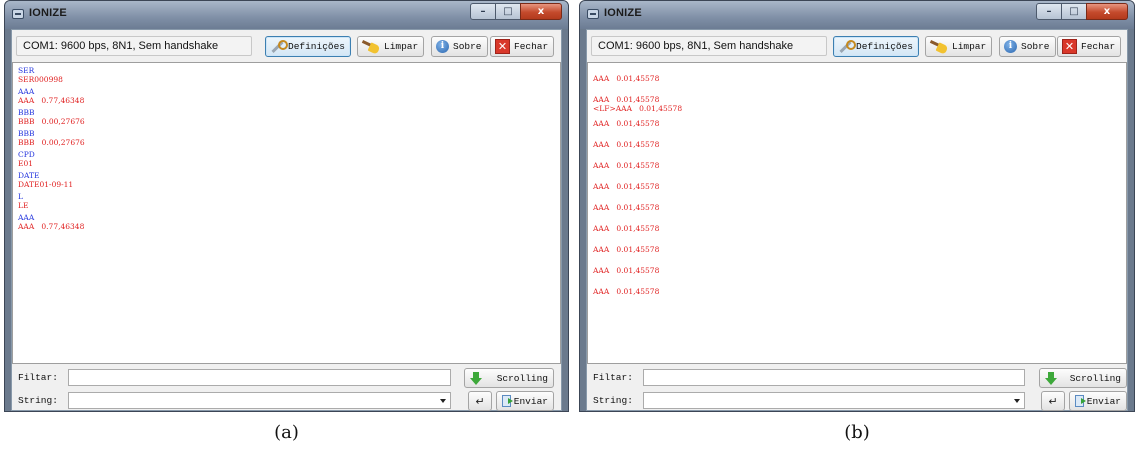  I want to click on log-entry: BBB BBB 0.00,27676, so click(289, 140).